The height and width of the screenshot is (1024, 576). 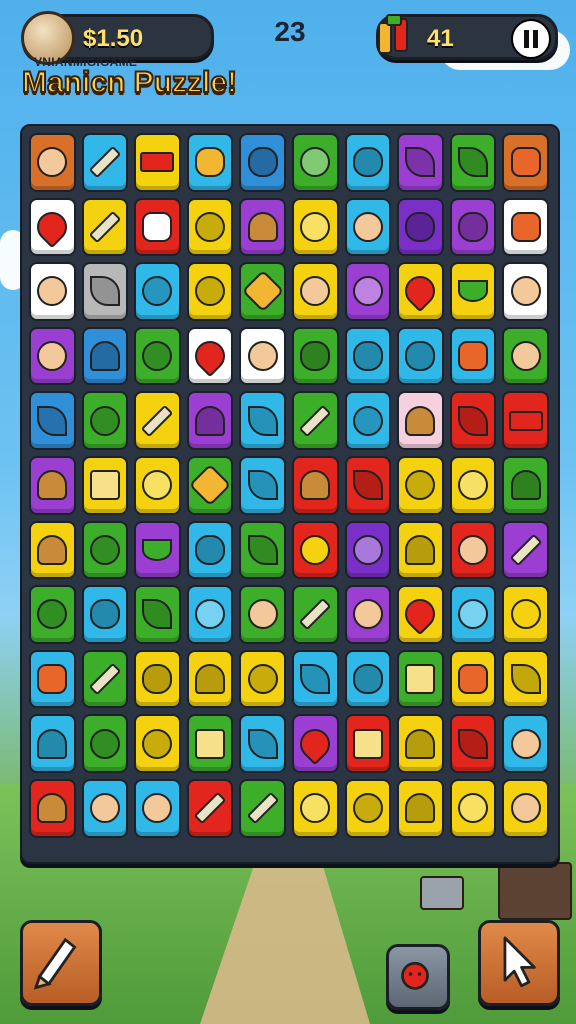 I want to click on pause-icon, so click(x=531, y=39).